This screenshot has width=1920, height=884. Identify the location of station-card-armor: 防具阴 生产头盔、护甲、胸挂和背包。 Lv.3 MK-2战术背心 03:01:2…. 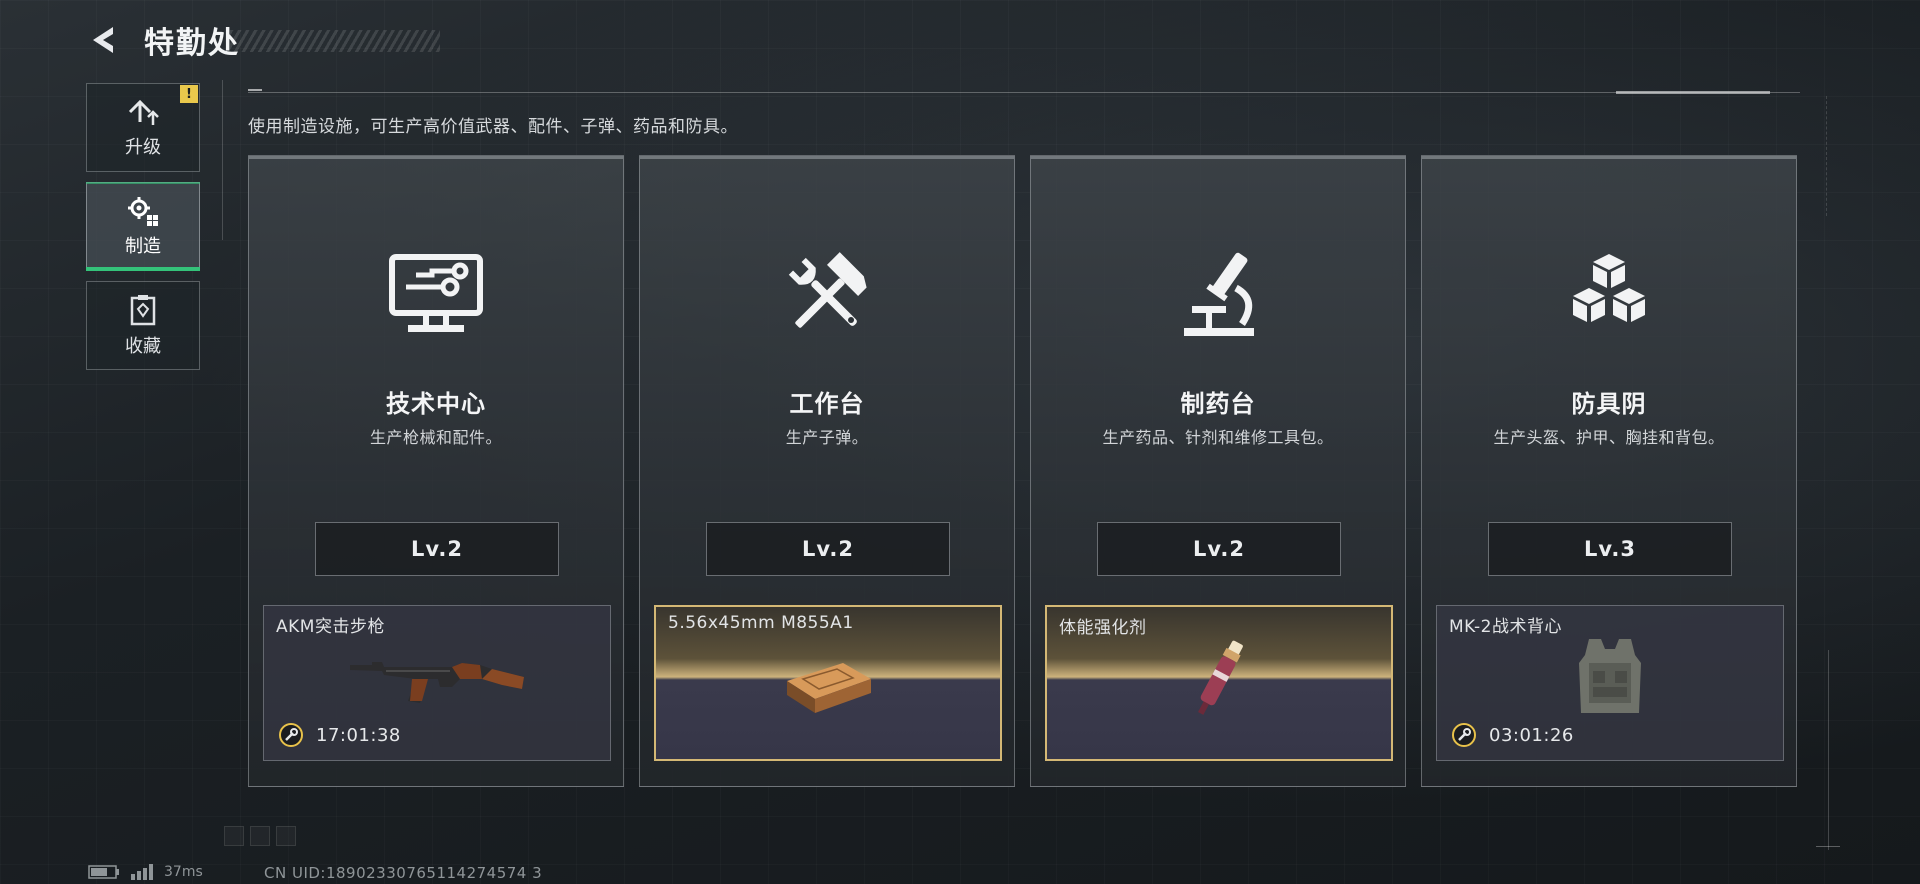
(1609, 471).